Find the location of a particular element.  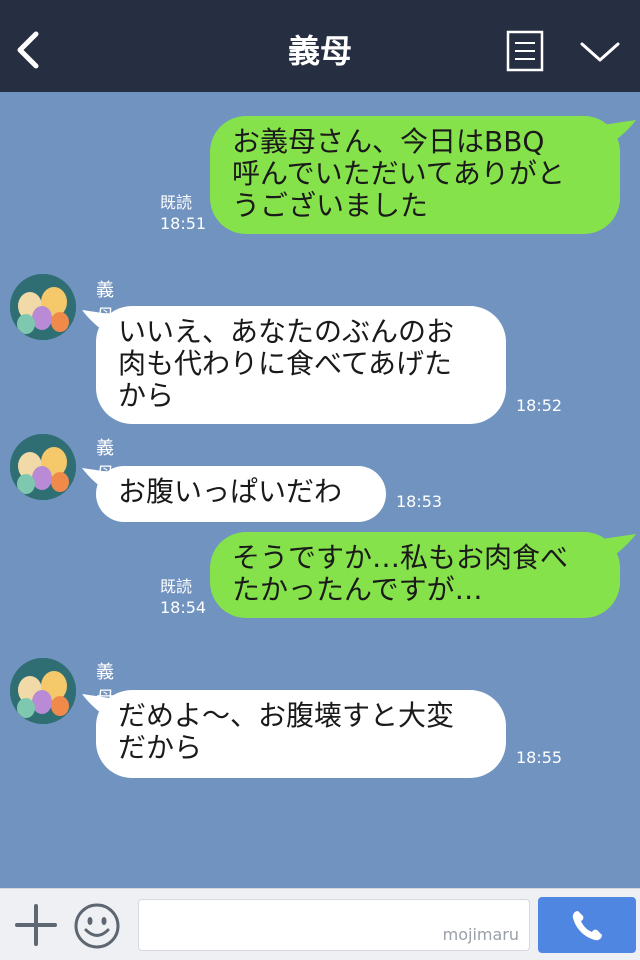

header-bar: 義母 is located at coordinates (320, 46).